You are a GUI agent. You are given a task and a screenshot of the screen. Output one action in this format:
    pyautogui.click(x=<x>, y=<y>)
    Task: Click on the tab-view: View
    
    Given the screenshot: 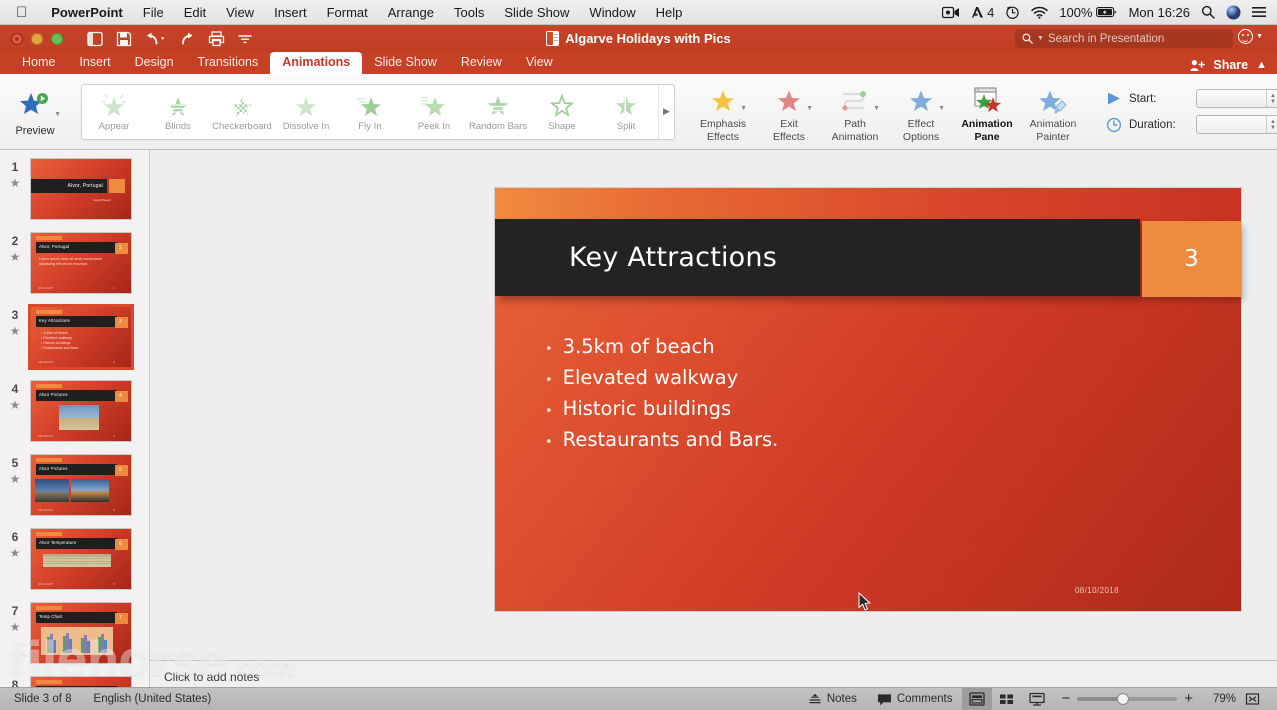 What is the action you would take?
    pyautogui.click(x=539, y=63)
    